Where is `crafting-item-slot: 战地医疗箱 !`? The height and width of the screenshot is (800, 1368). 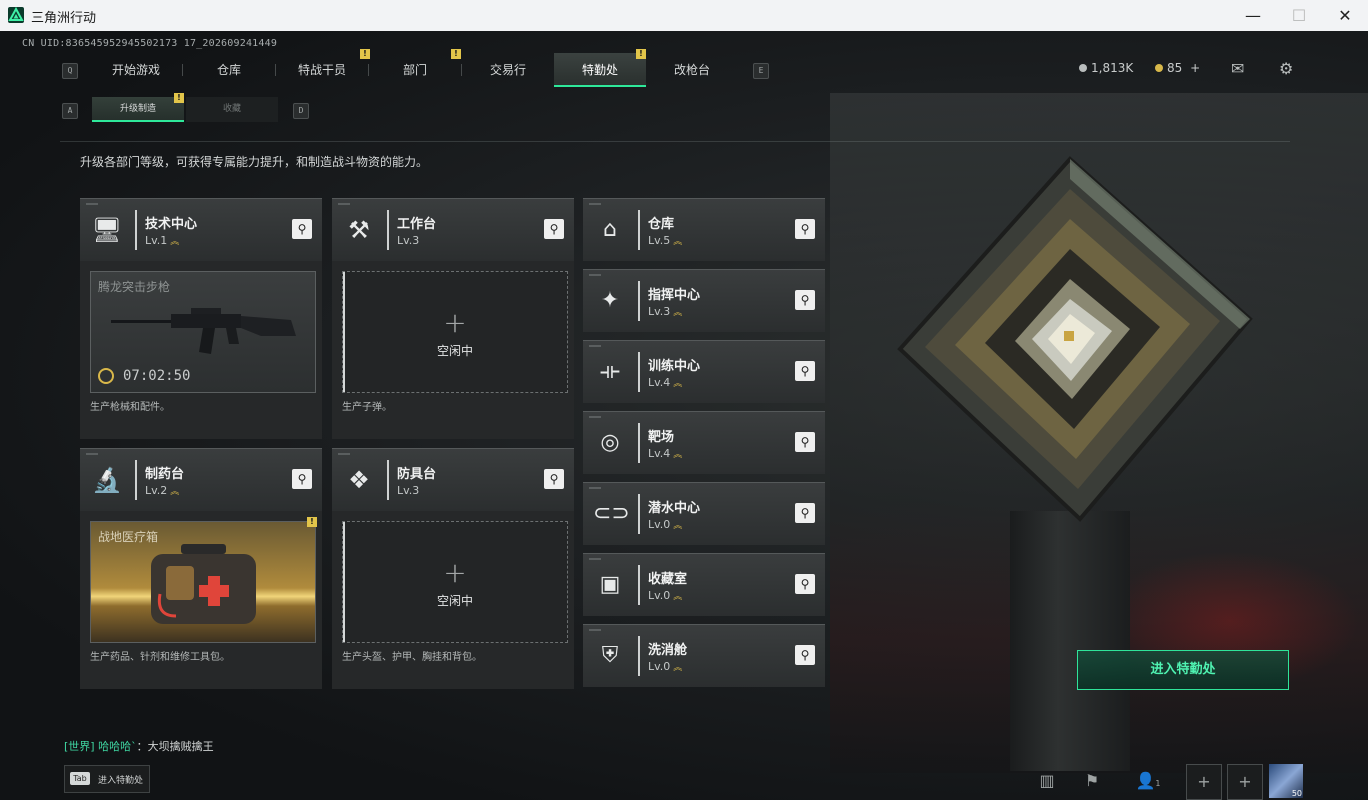 crafting-item-slot: 战地医疗箱 ! is located at coordinates (203, 580).